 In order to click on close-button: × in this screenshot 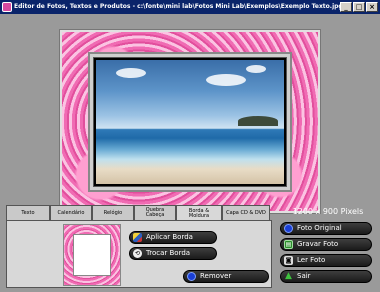, I will do `click(372, 7)`.